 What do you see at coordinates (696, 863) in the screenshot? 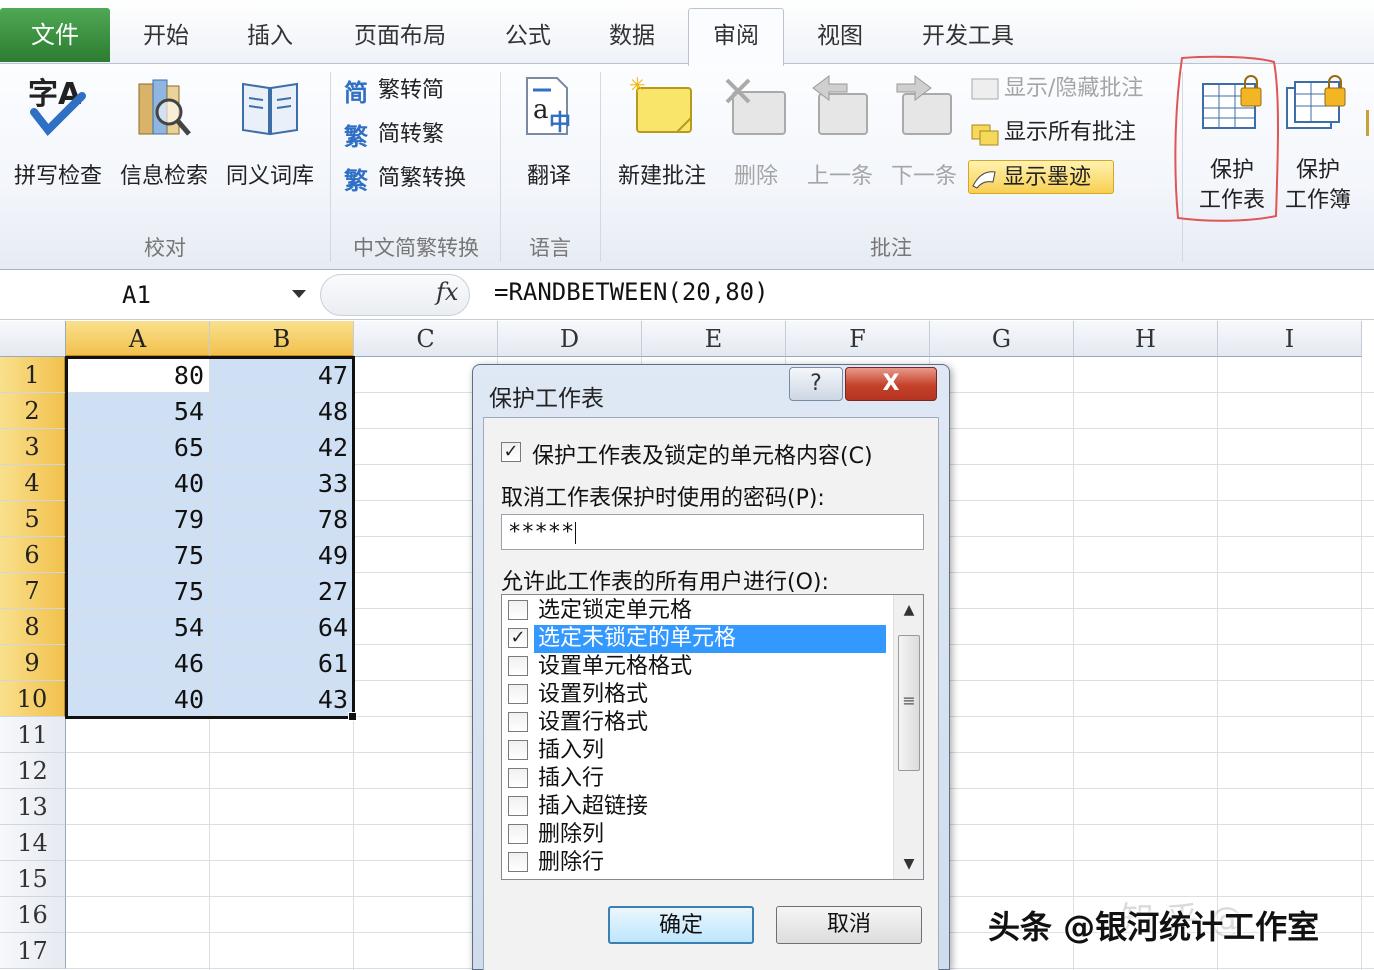
I see `permission-item: 删除行` at bounding box center [696, 863].